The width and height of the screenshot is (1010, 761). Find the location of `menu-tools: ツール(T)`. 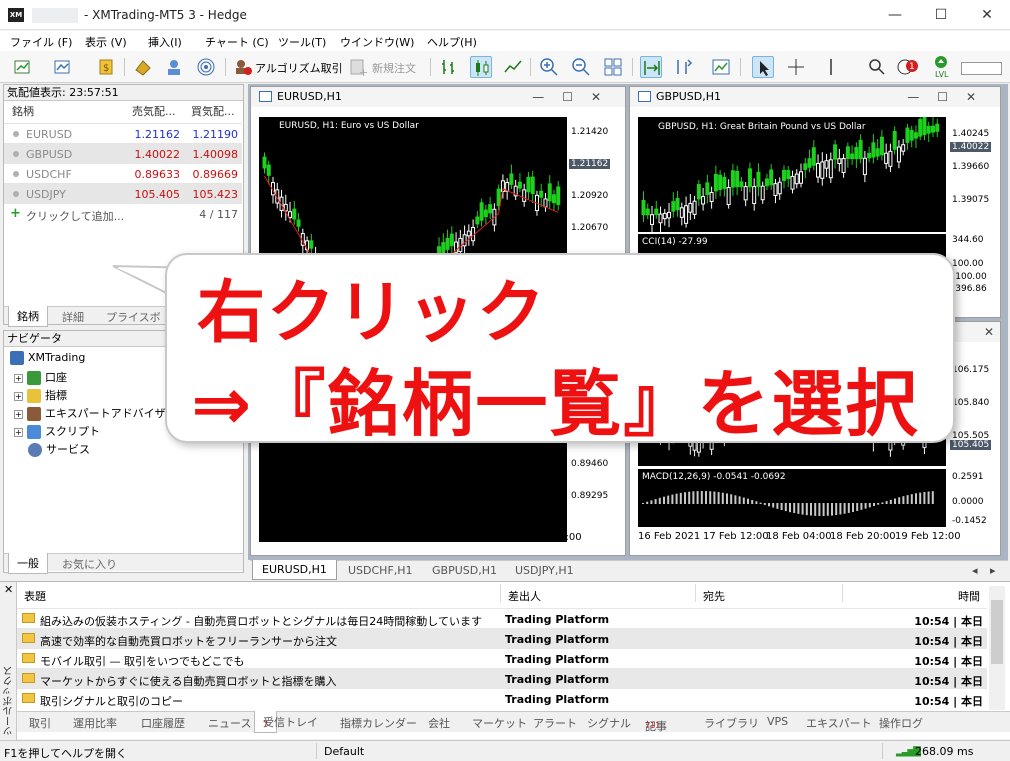

menu-tools: ツール(T) is located at coordinates (302, 42).